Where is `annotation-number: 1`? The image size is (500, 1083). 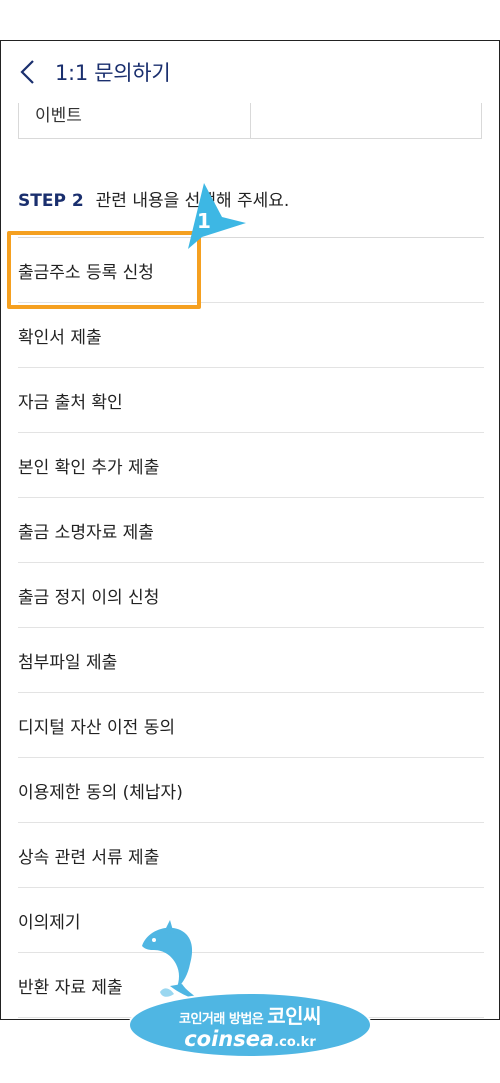 annotation-number: 1 is located at coordinates (204, 221).